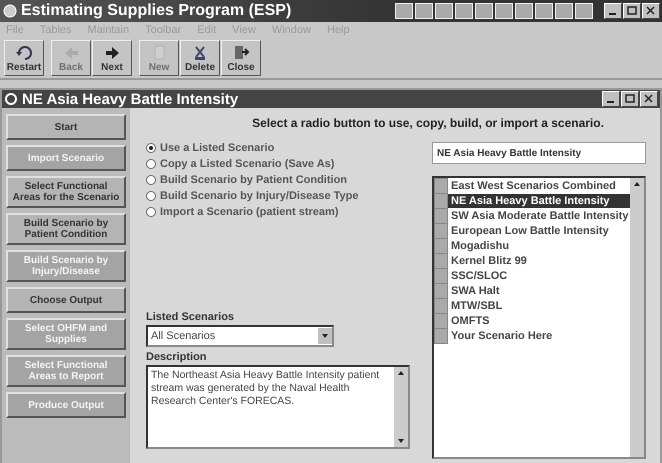 The image size is (662, 463). I want to click on list-item: European Low Battle Intensity, so click(539, 231).